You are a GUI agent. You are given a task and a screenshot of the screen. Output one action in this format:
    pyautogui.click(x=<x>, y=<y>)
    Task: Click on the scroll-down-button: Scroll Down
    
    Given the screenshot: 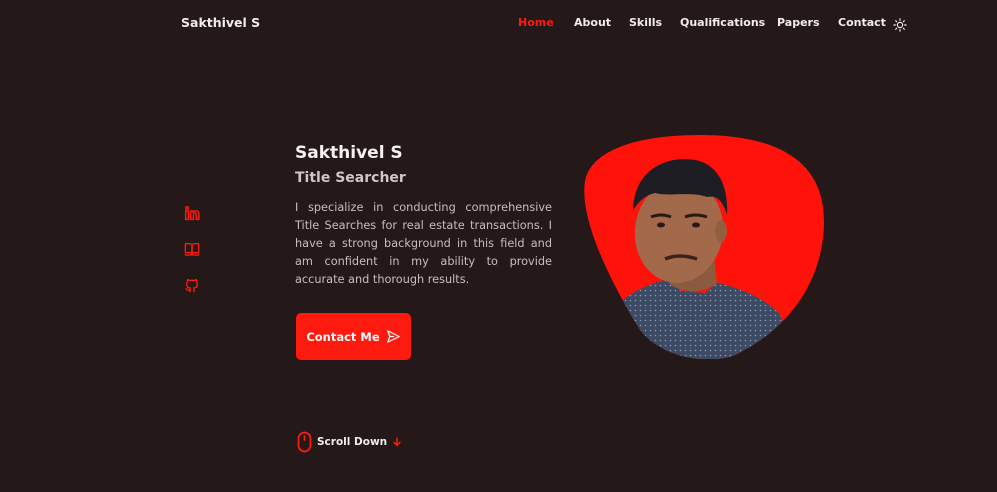 What is the action you would take?
    pyautogui.click(x=349, y=442)
    